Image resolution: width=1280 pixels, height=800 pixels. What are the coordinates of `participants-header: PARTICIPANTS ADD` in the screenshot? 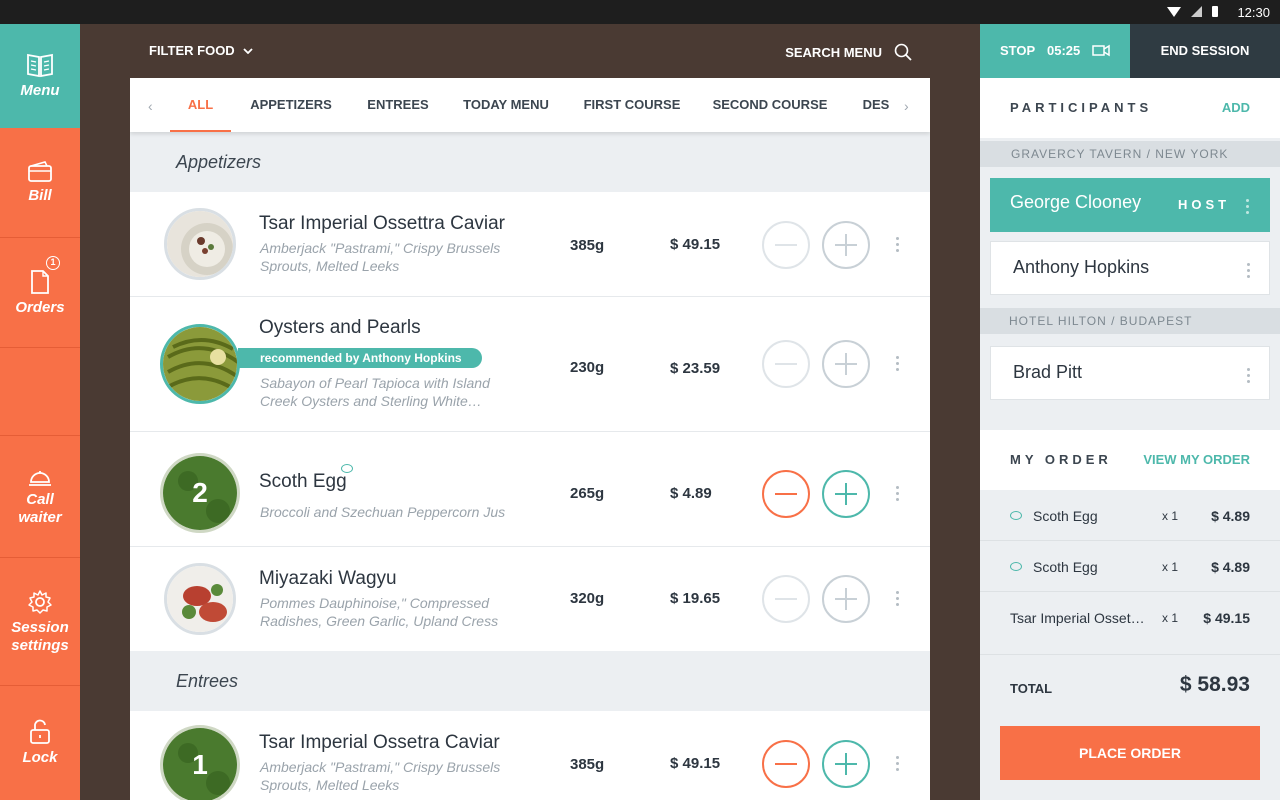 It's located at (1130, 108).